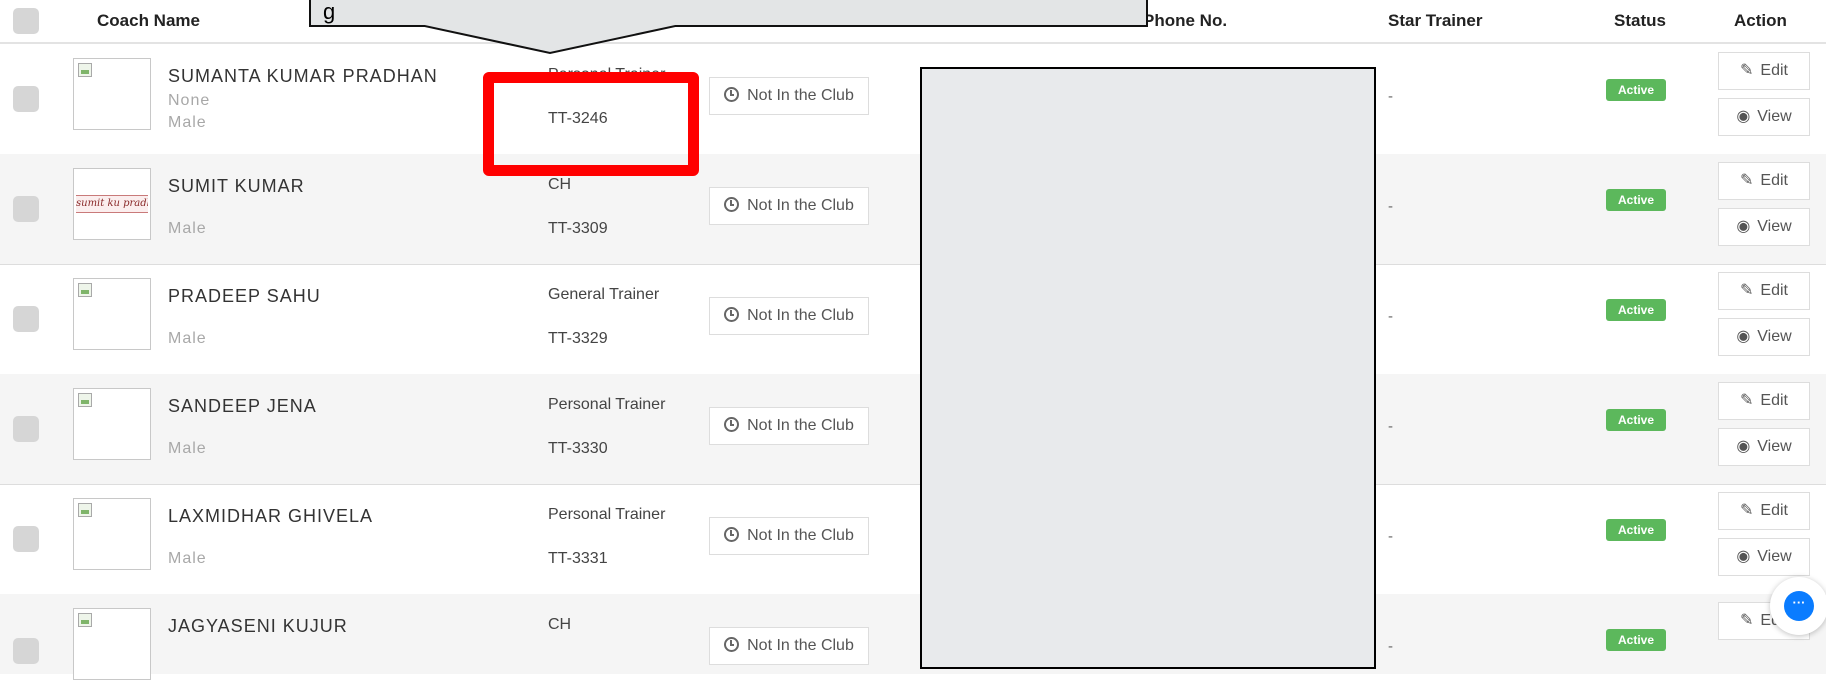 This screenshot has height=680, width=1826. I want to click on coach-photo: sumit ku pradhan, so click(112, 204).